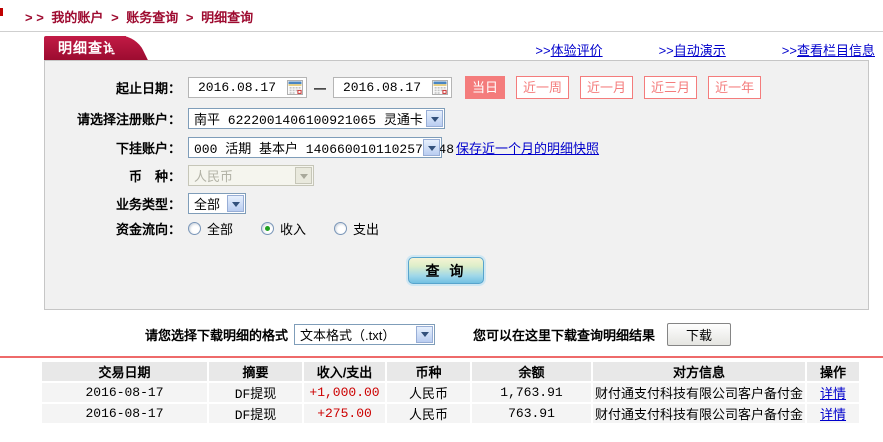  What do you see at coordinates (699, 334) in the screenshot?
I see `download-button: 下载` at bounding box center [699, 334].